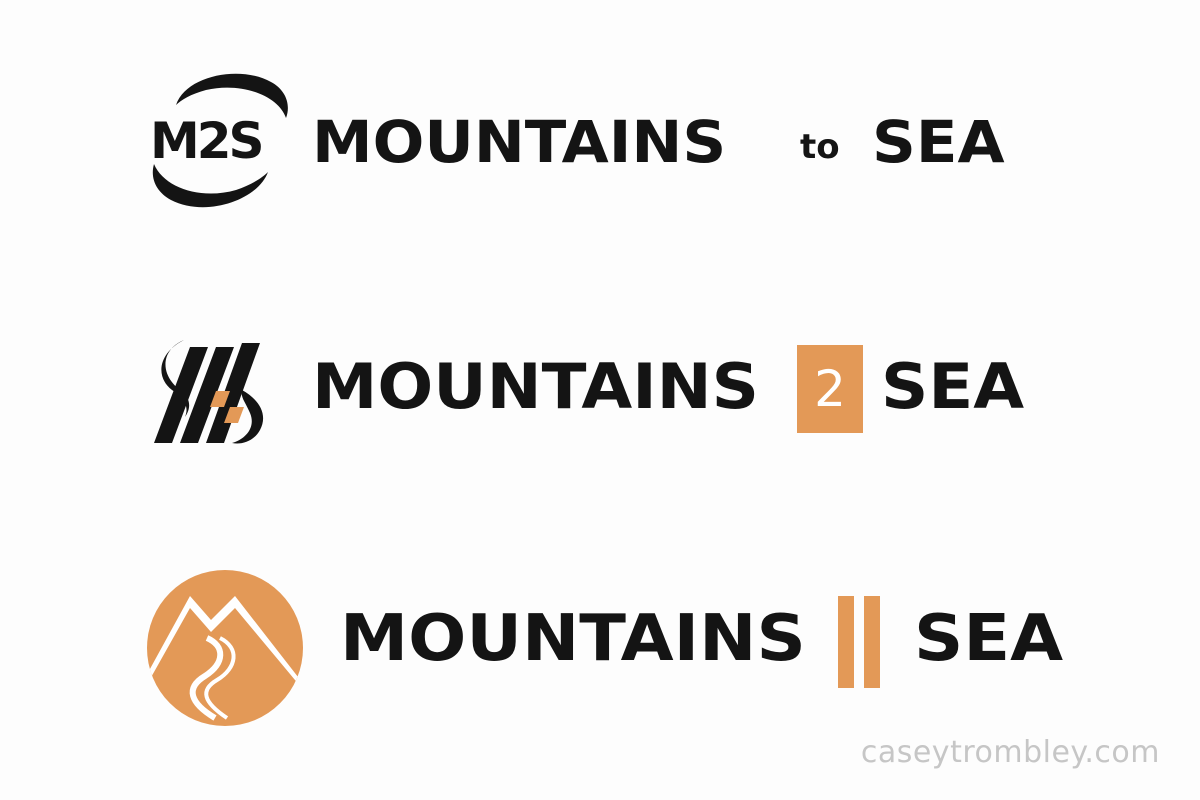  What do you see at coordinates (225, 648) in the screenshot?
I see `mountain-road-circle-emblem-icon` at bounding box center [225, 648].